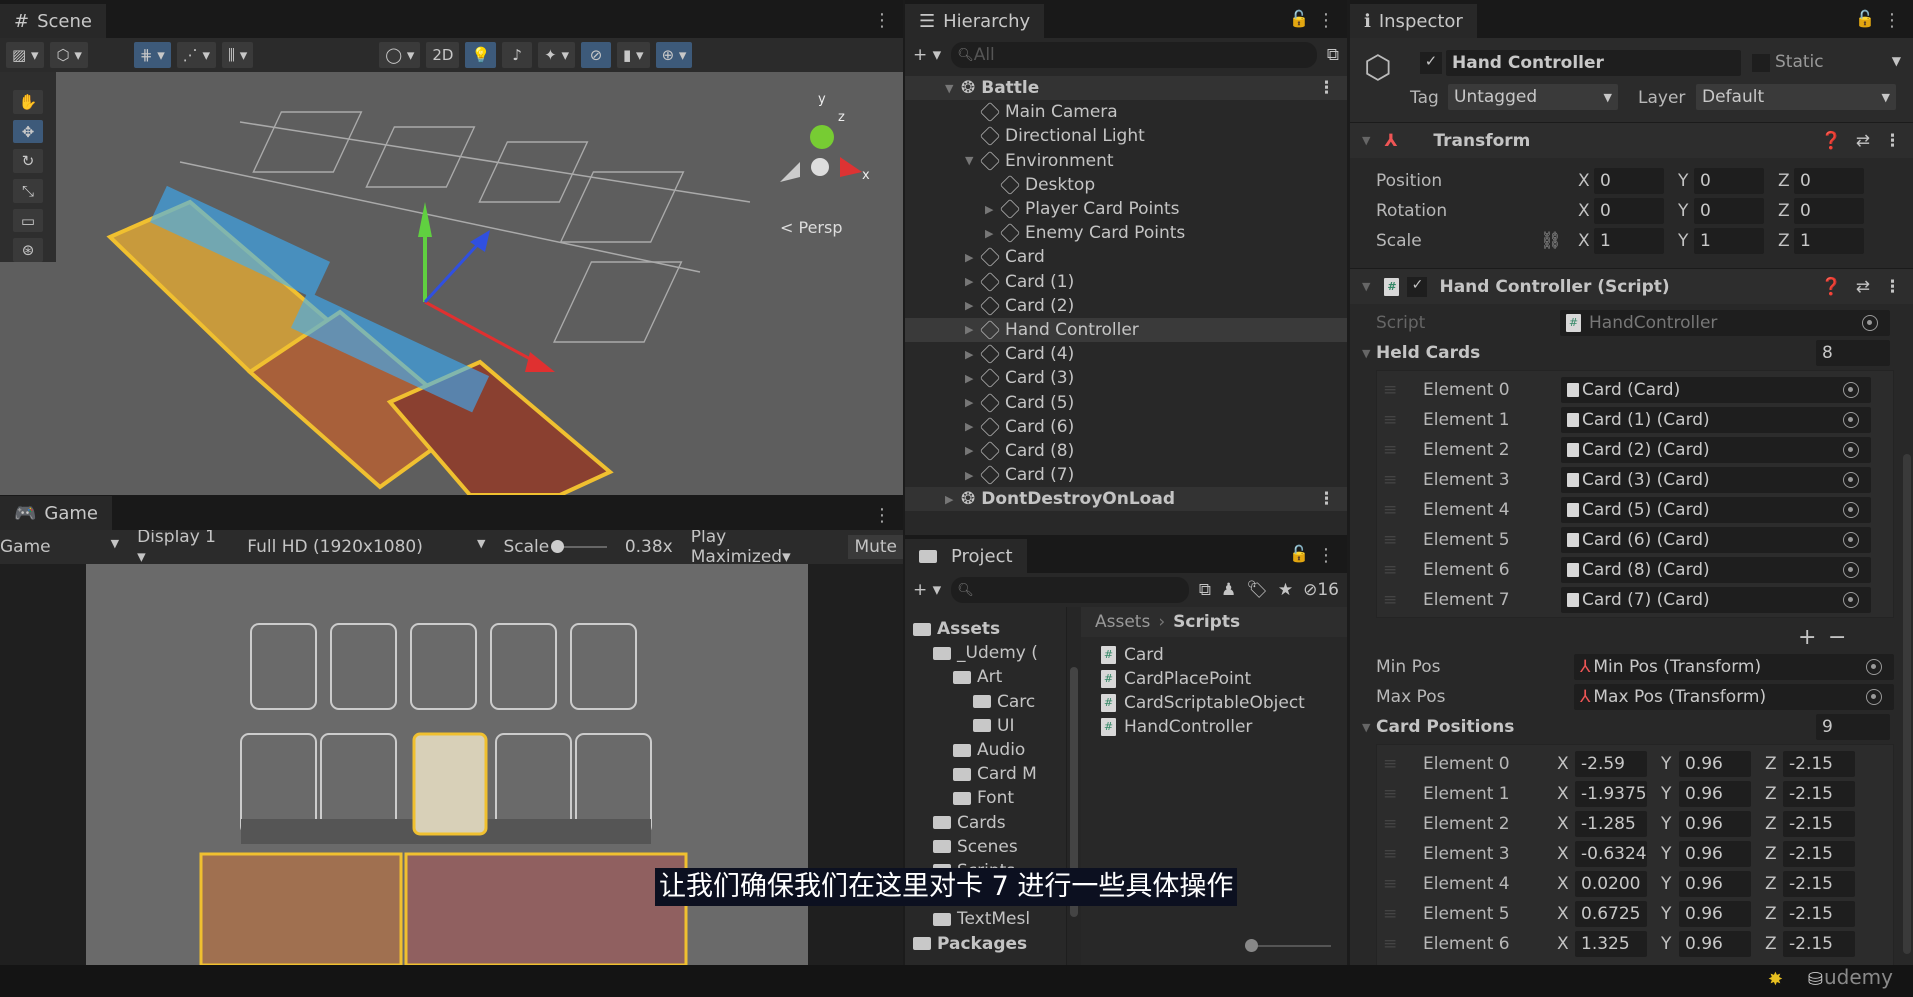 The image size is (1913, 997). Describe the element at coordinates (1611, 824) in the screenshot. I see `card-position-x-input: -1.285` at that location.